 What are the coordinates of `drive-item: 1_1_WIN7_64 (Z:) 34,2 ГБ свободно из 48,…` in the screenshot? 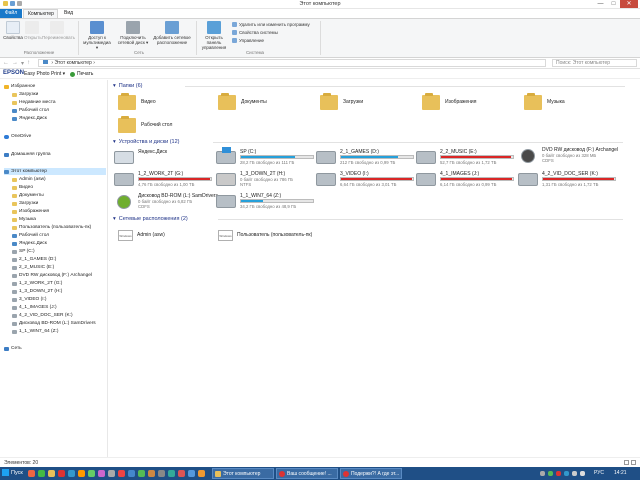 It's located at (265, 202).